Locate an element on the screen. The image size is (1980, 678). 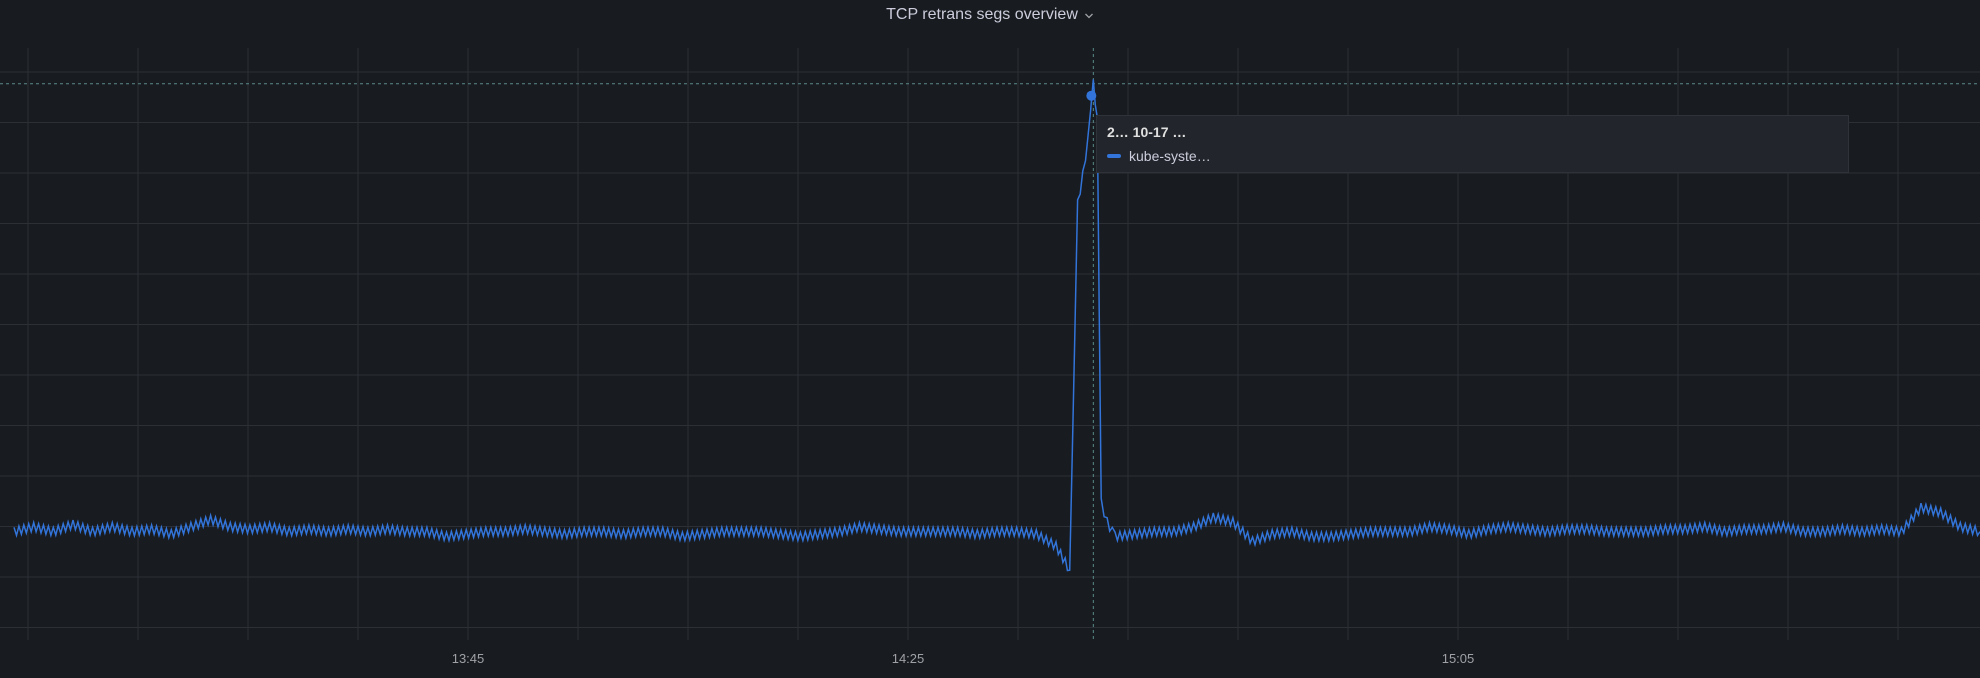
x-tick-label: 14:25 is located at coordinates (908, 658).